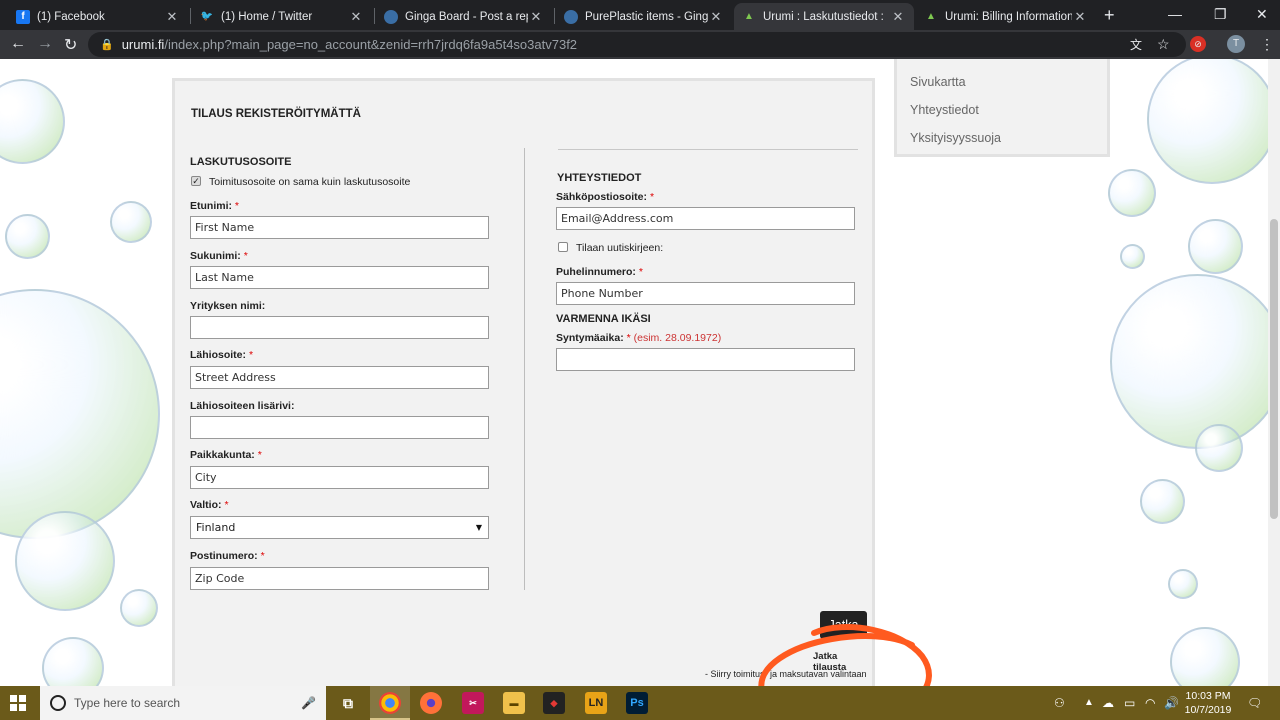 The height and width of the screenshot is (720, 1280). What do you see at coordinates (596, 703) in the screenshot?
I see `ln-app-icon: LN` at bounding box center [596, 703].